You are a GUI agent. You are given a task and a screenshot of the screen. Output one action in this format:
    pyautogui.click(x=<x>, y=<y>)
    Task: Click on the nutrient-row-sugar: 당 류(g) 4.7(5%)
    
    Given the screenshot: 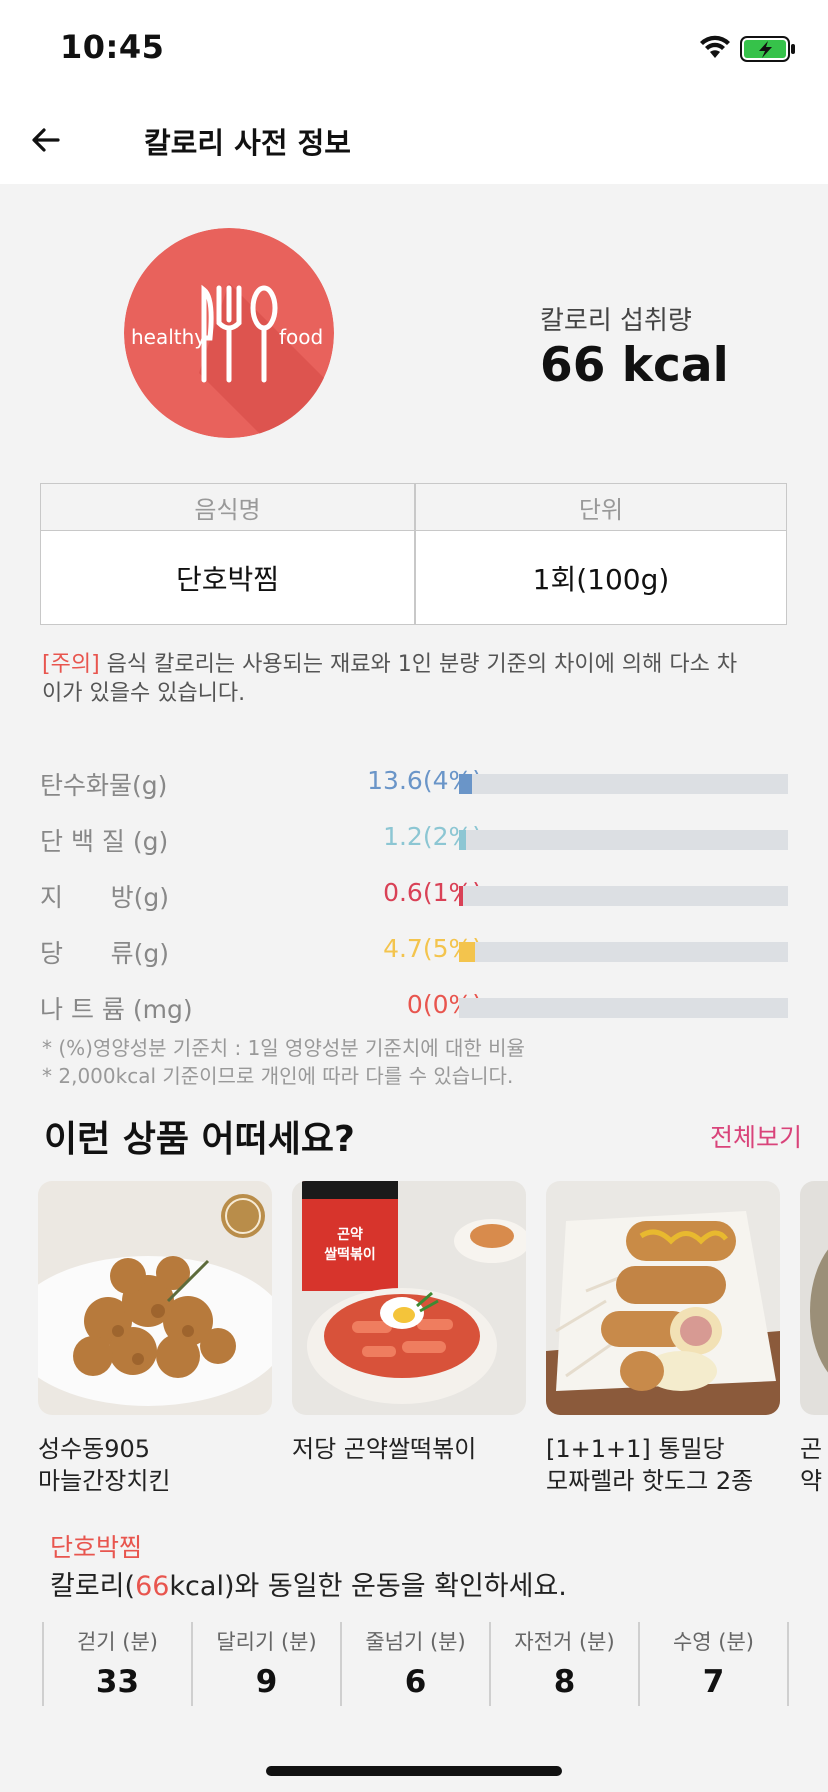 What is the action you would take?
    pyautogui.click(x=415, y=950)
    